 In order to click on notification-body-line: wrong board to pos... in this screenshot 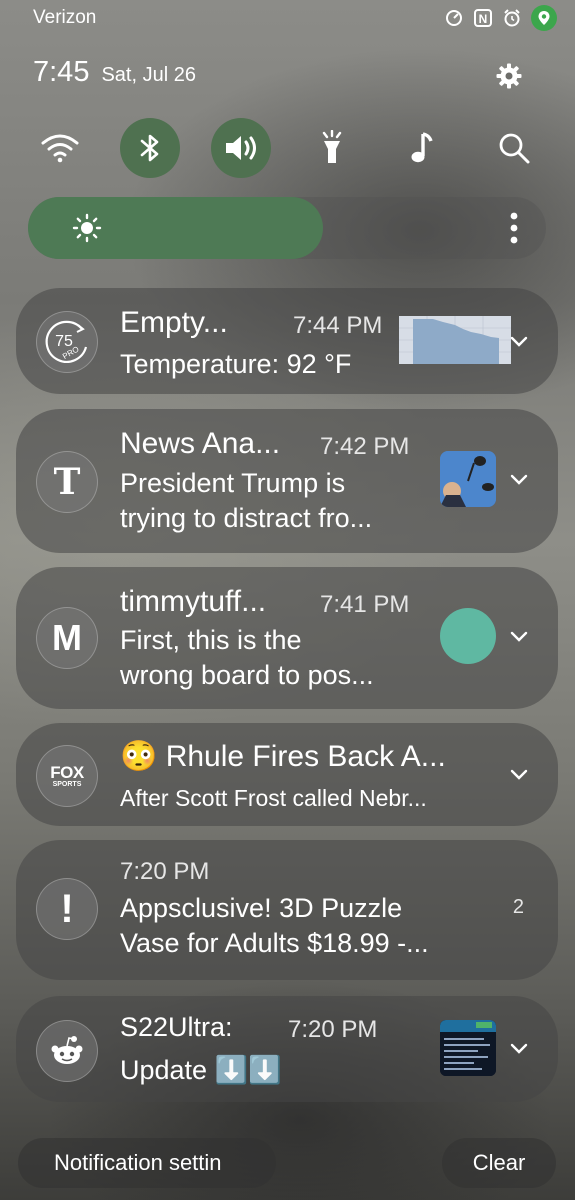, I will do `click(247, 675)`.